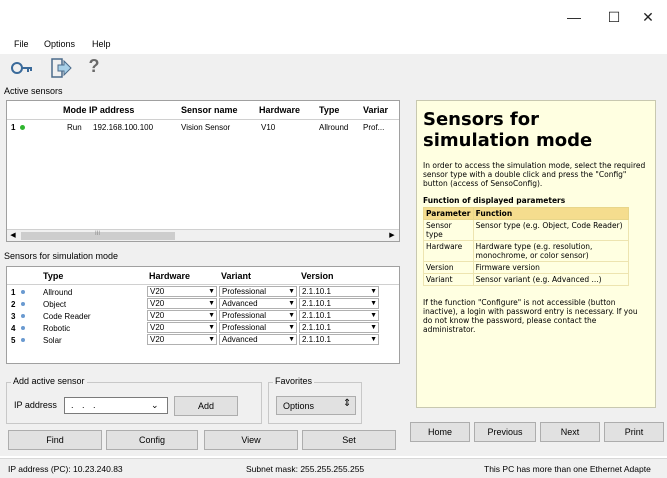 Image resolution: width=667 pixels, height=478 pixels. What do you see at coordinates (614, 17) in the screenshot?
I see `maximize-button: ☐` at bounding box center [614, 17].